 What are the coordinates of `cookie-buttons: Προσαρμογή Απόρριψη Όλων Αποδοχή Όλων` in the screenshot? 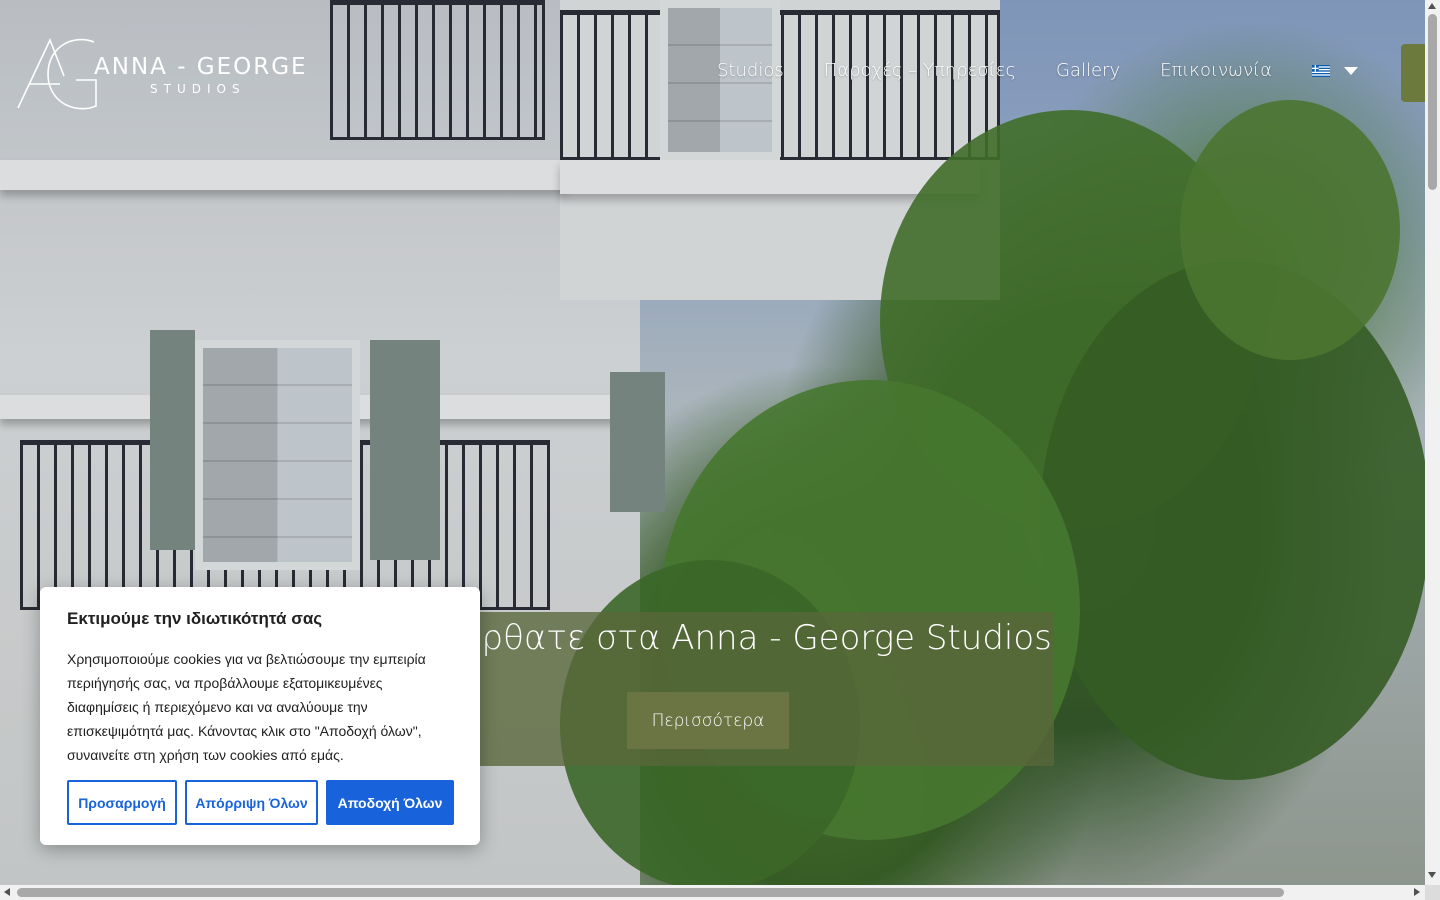 It's located at (260, 802).